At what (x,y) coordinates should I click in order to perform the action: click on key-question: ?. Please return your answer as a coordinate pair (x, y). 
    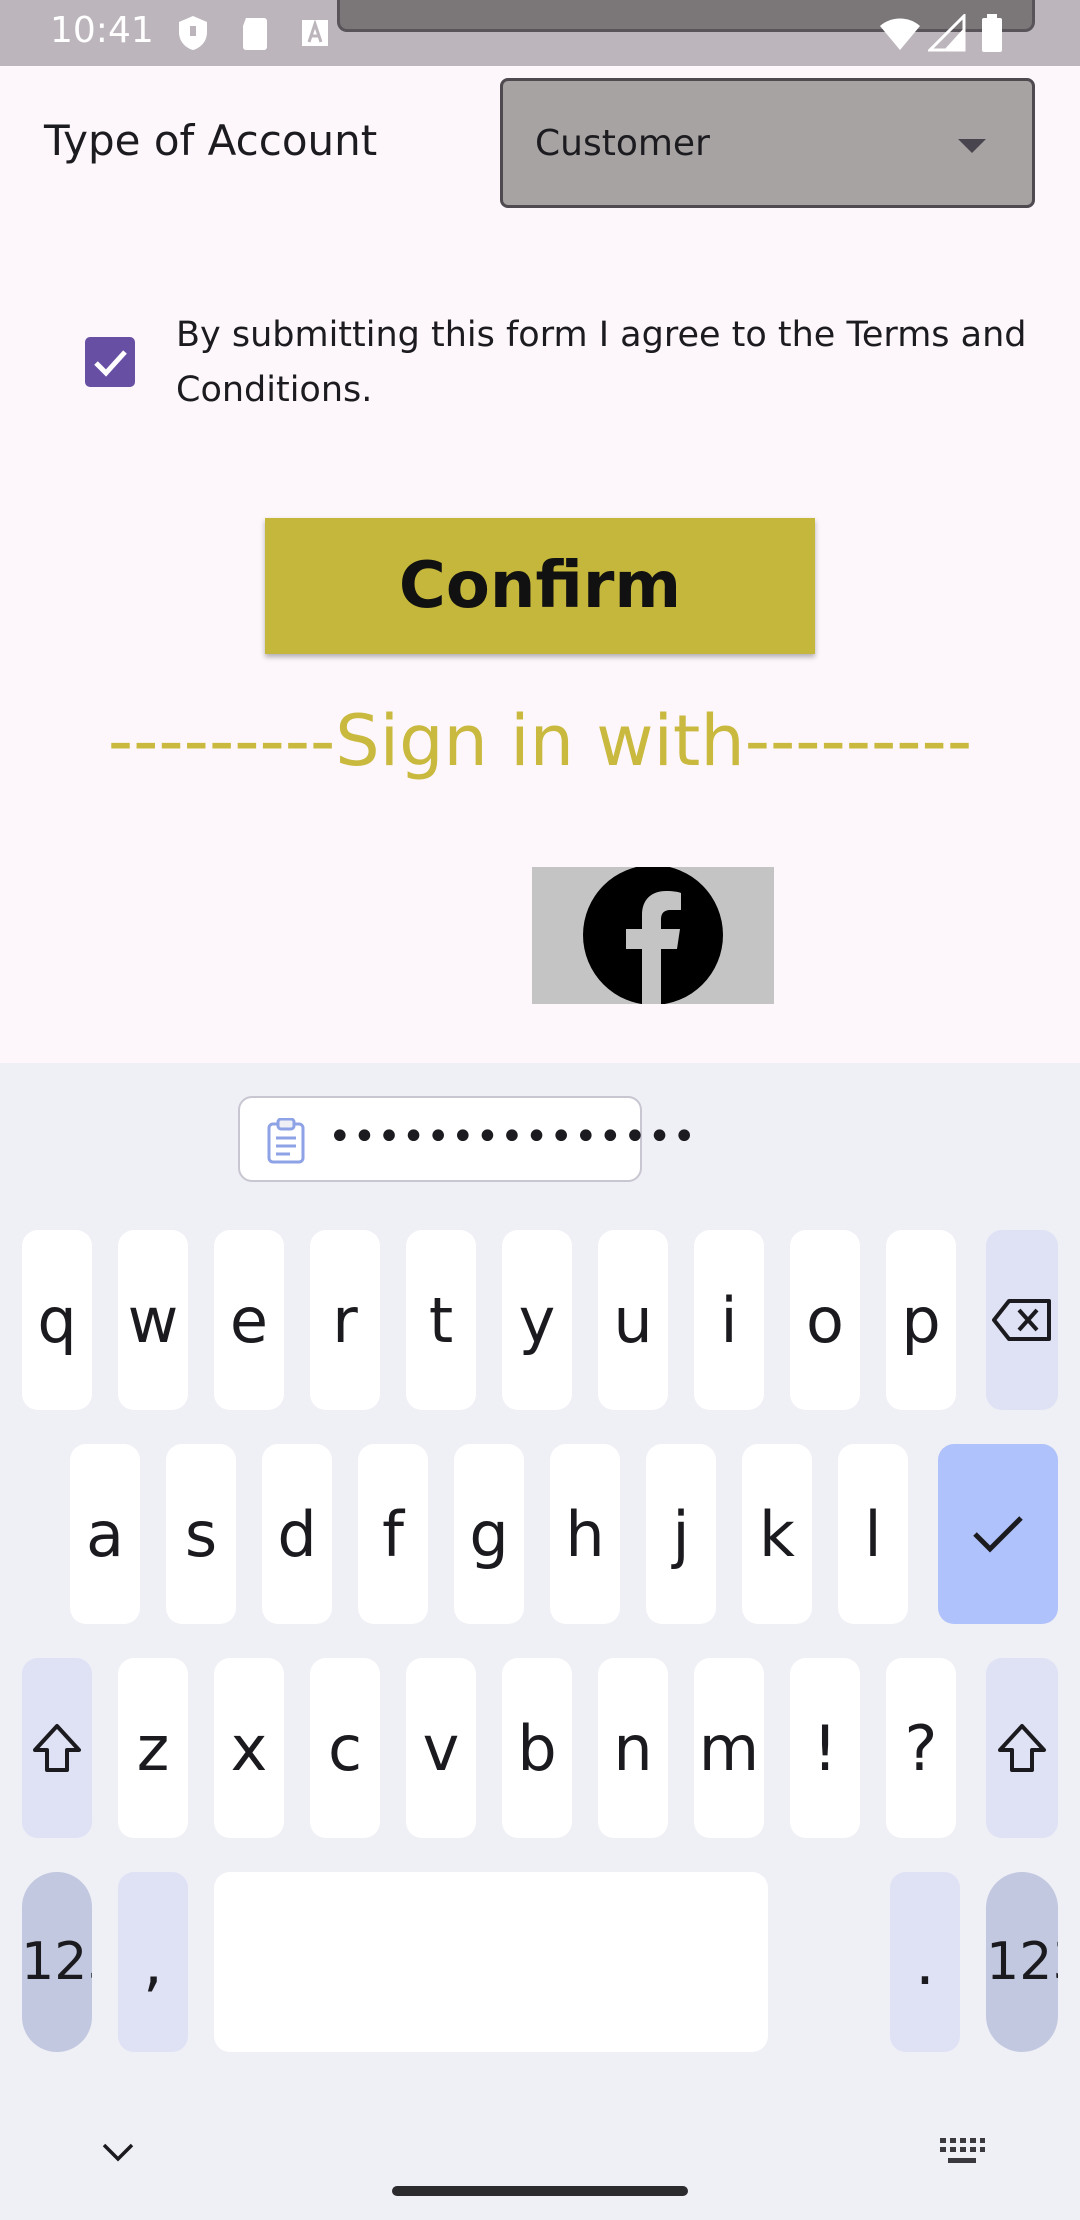
    Looking at the image, I should click on (921, 1748).